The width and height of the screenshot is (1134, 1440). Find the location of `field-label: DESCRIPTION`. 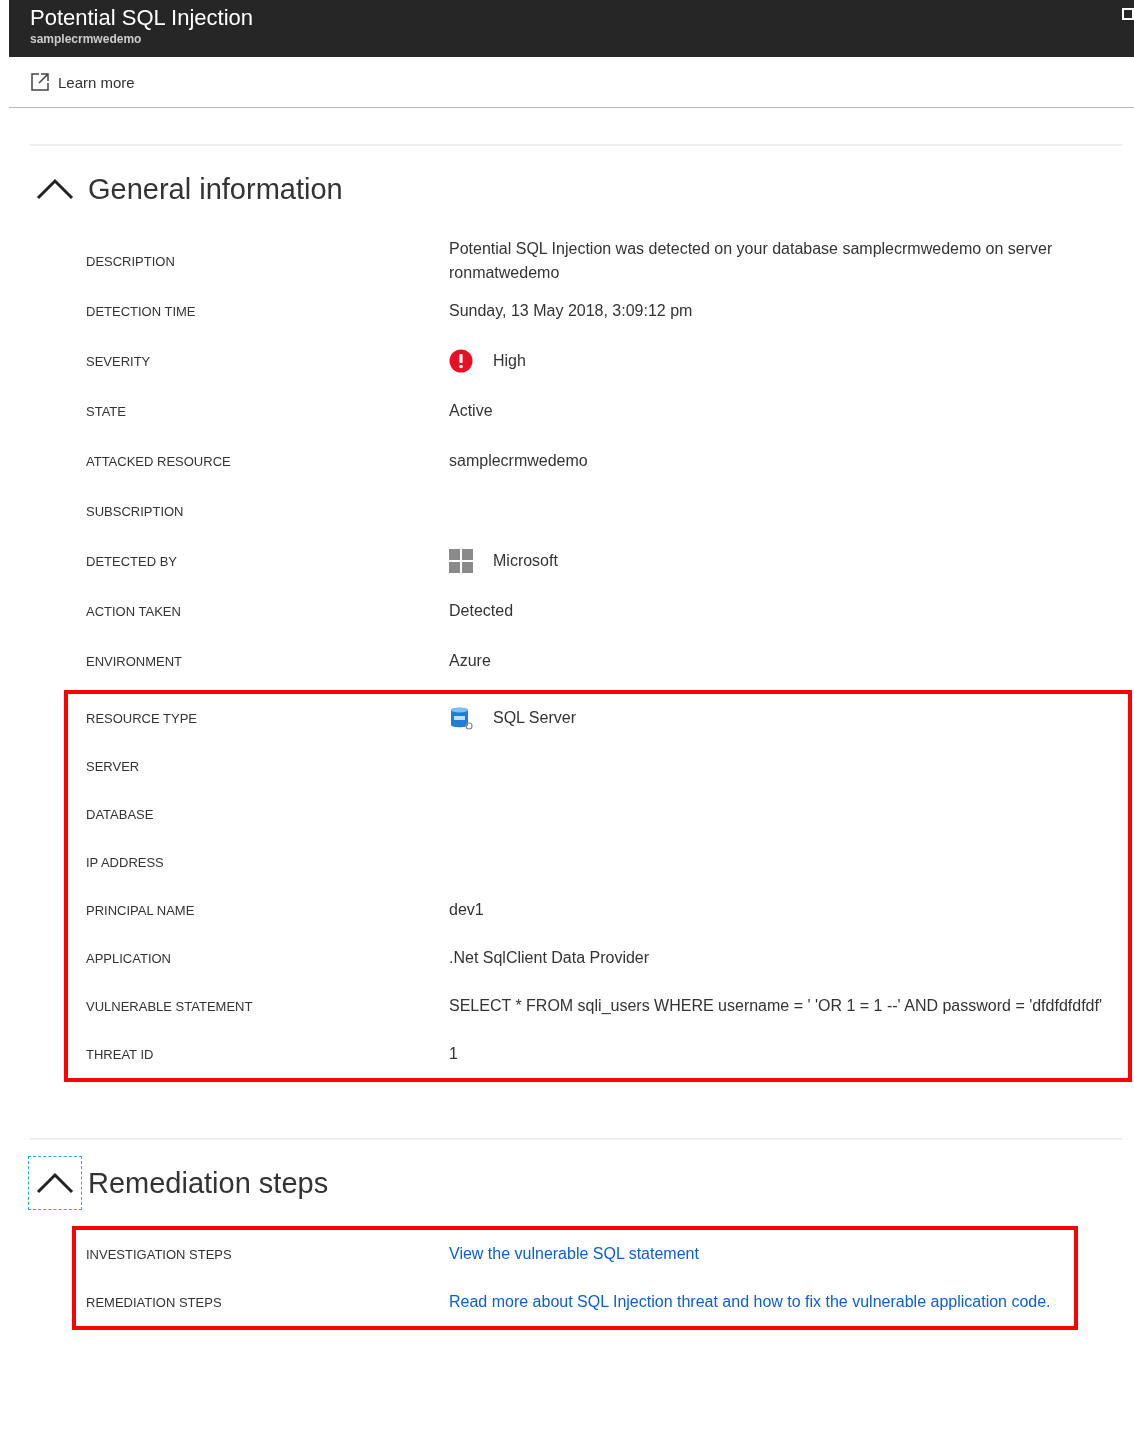

field-label: DESCRIPTION is located at coordinates (131, 261).